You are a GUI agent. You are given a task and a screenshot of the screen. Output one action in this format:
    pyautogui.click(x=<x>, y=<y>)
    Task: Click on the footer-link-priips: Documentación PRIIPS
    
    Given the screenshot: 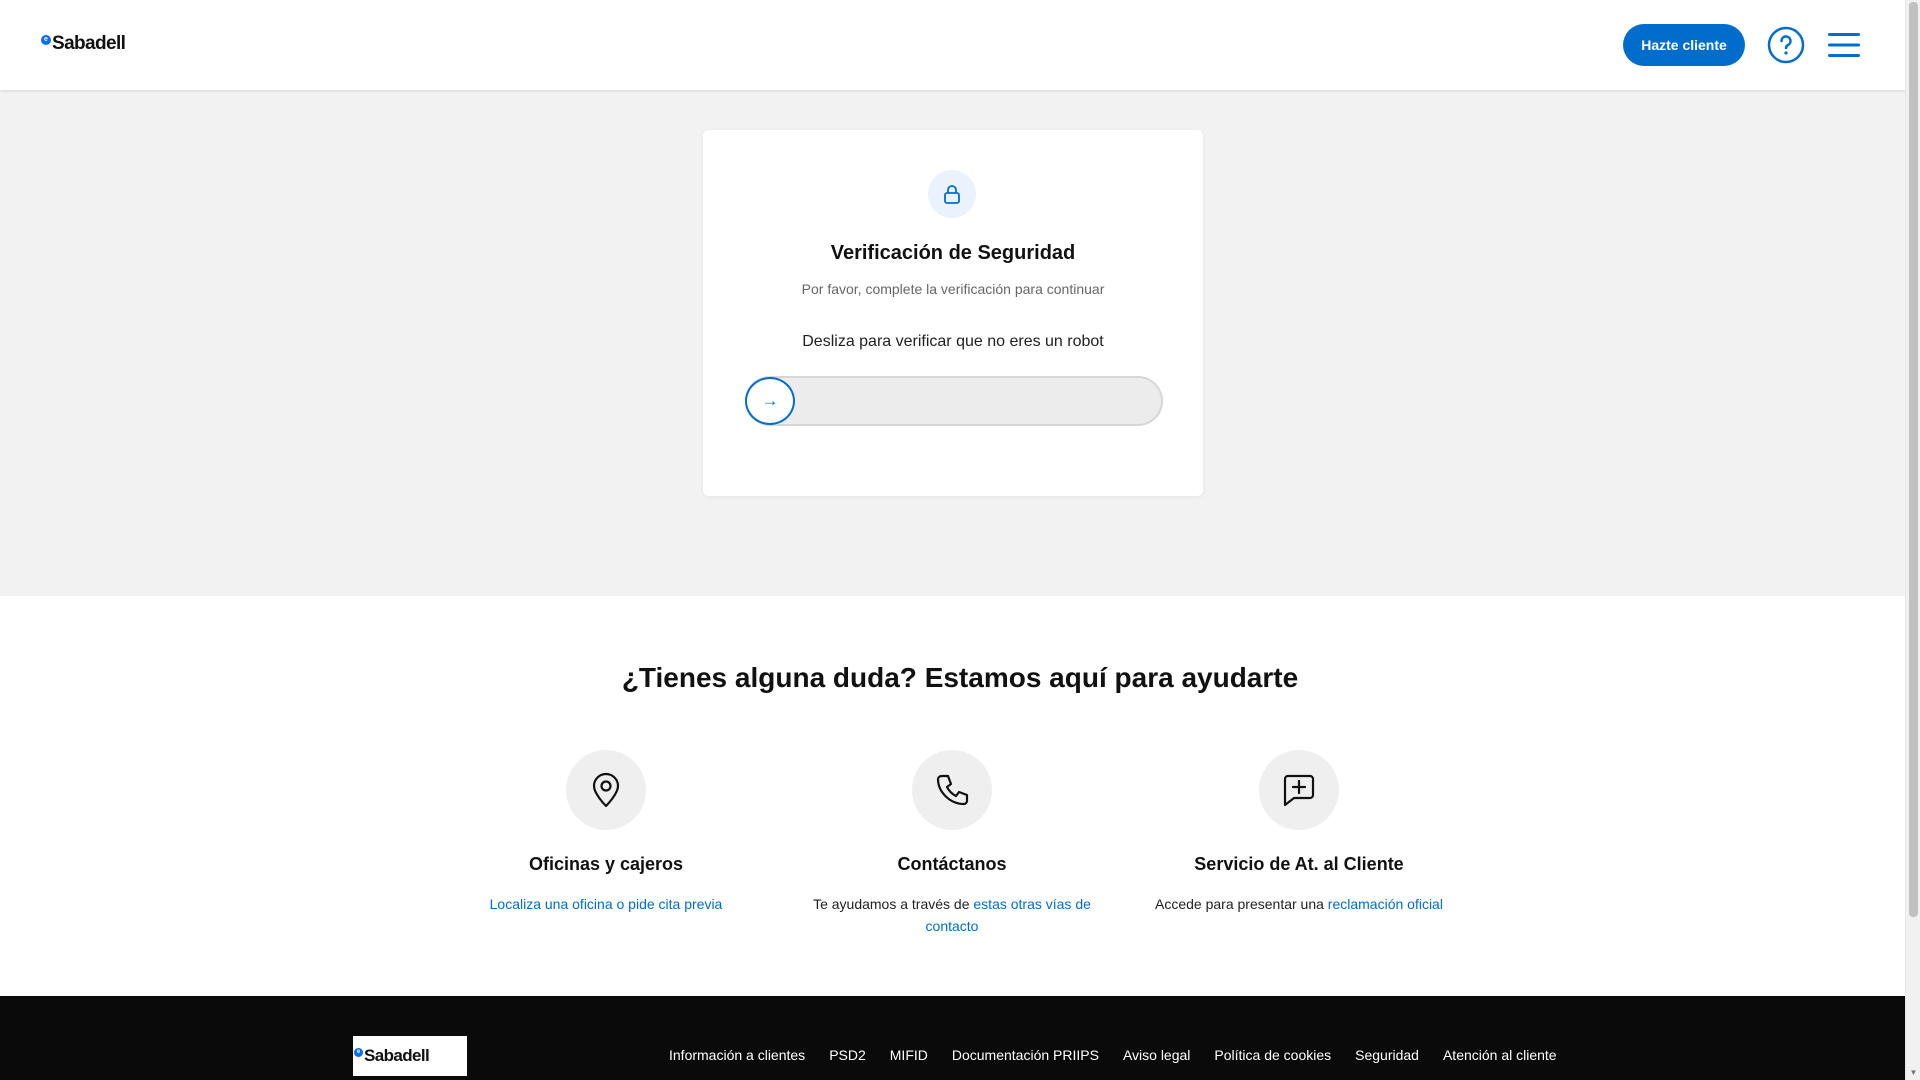 What is the action you would take?
    pyautogui.click(x=1025, y=1055)
    